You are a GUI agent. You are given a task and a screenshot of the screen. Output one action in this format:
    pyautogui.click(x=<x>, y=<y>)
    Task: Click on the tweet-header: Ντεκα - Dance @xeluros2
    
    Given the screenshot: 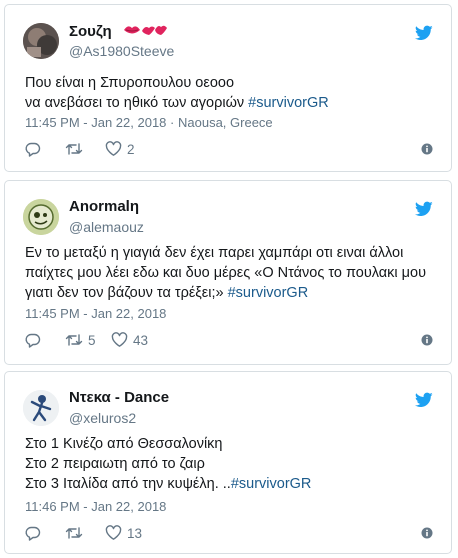 What is the action you would take?
    pyautogui.click(x=228, y=402)
    